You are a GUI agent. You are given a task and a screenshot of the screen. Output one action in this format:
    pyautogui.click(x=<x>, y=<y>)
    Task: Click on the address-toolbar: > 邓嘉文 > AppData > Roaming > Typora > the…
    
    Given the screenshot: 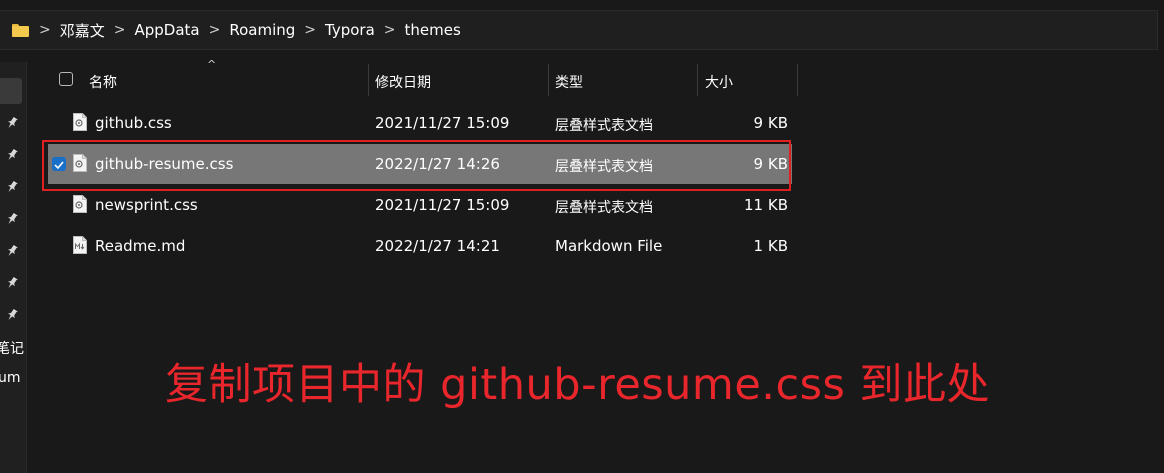 What is the action you would take?
    pyautogui.click(x=582, y=31)
    